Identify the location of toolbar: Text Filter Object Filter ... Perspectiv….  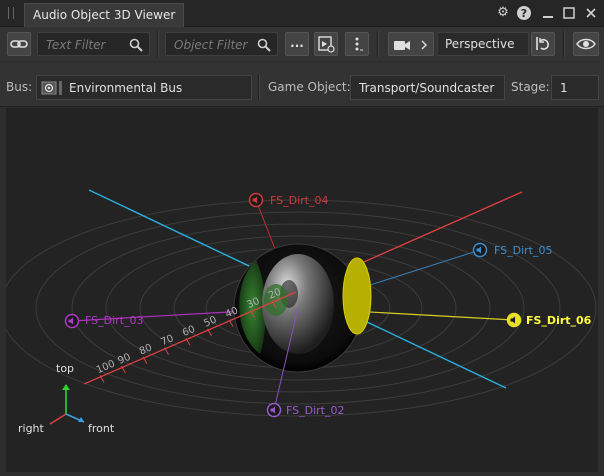
(302, 44).